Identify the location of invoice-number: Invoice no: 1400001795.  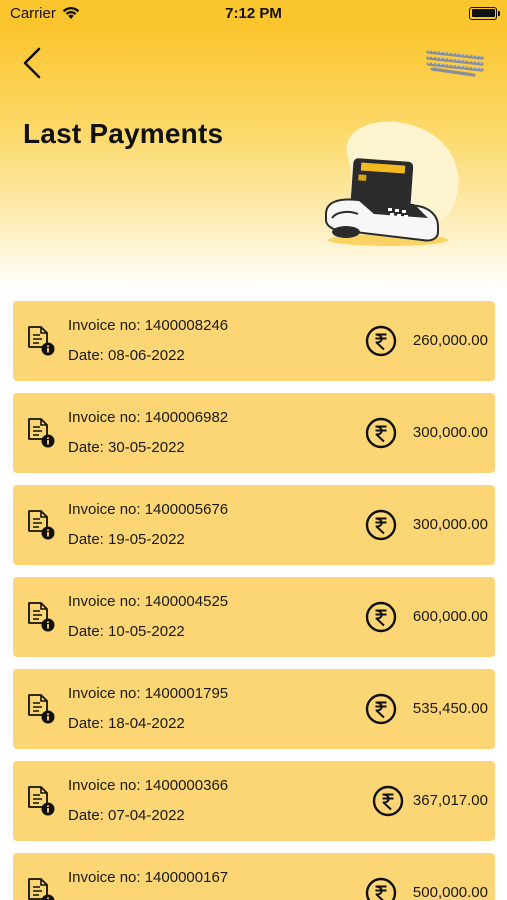
(148, 693).